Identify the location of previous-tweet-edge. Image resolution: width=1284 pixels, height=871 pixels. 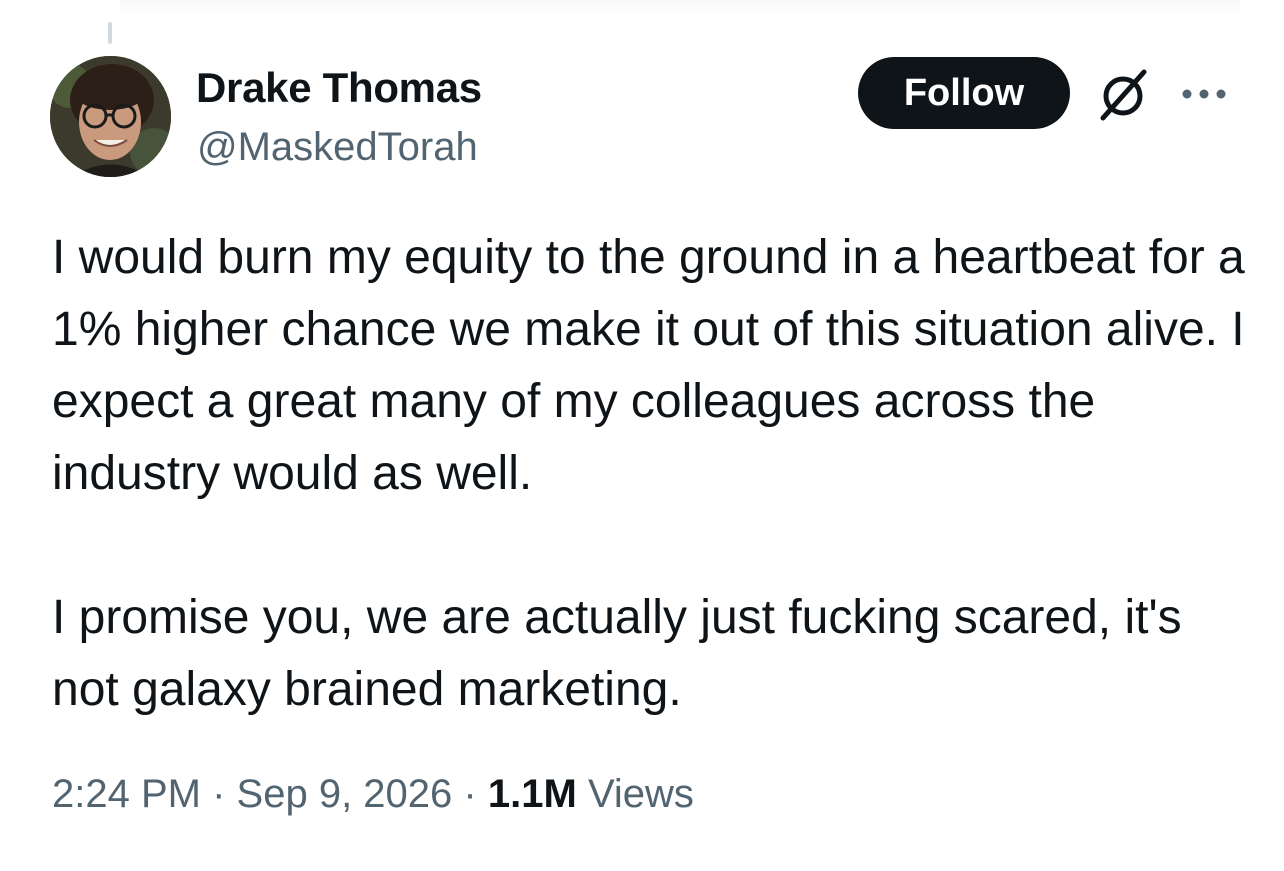
(680, 9).